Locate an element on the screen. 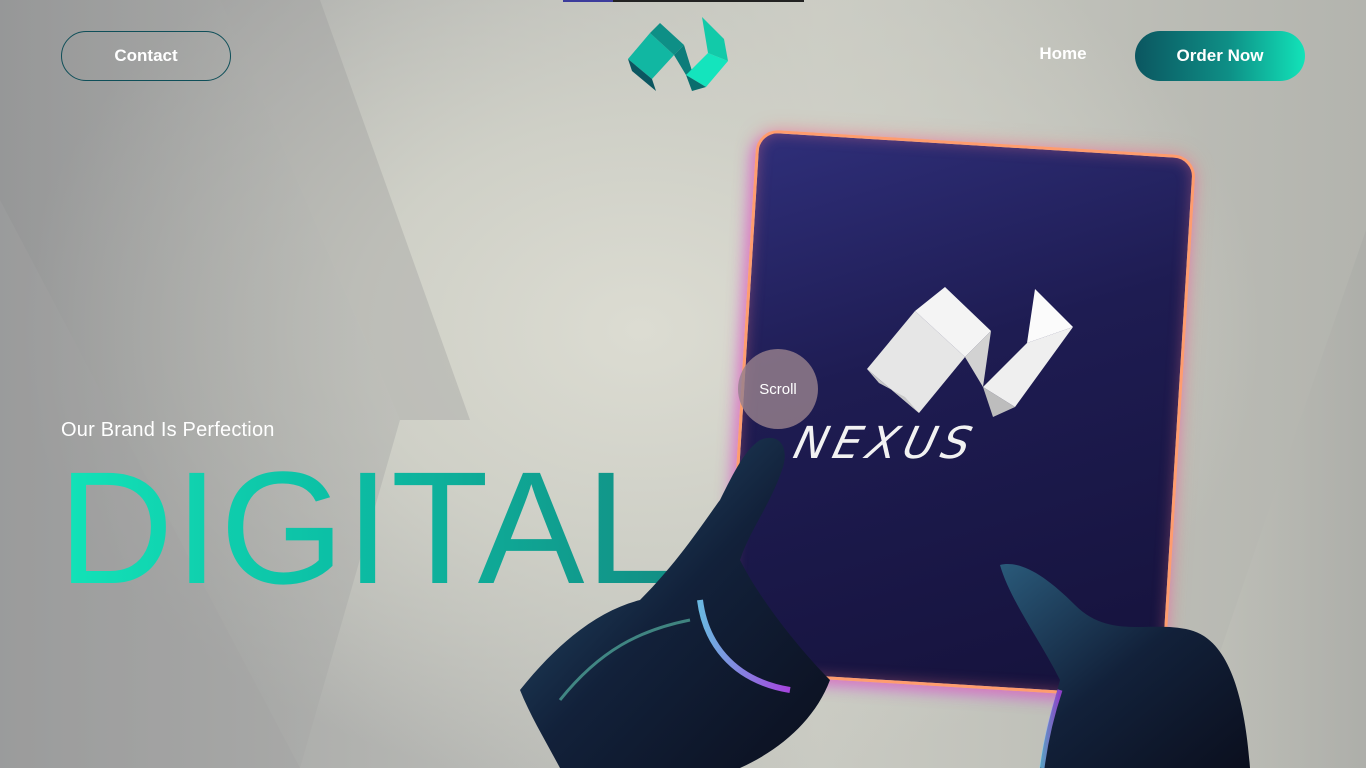  scroll-label: Scroll is located at coordinates (778, 389).